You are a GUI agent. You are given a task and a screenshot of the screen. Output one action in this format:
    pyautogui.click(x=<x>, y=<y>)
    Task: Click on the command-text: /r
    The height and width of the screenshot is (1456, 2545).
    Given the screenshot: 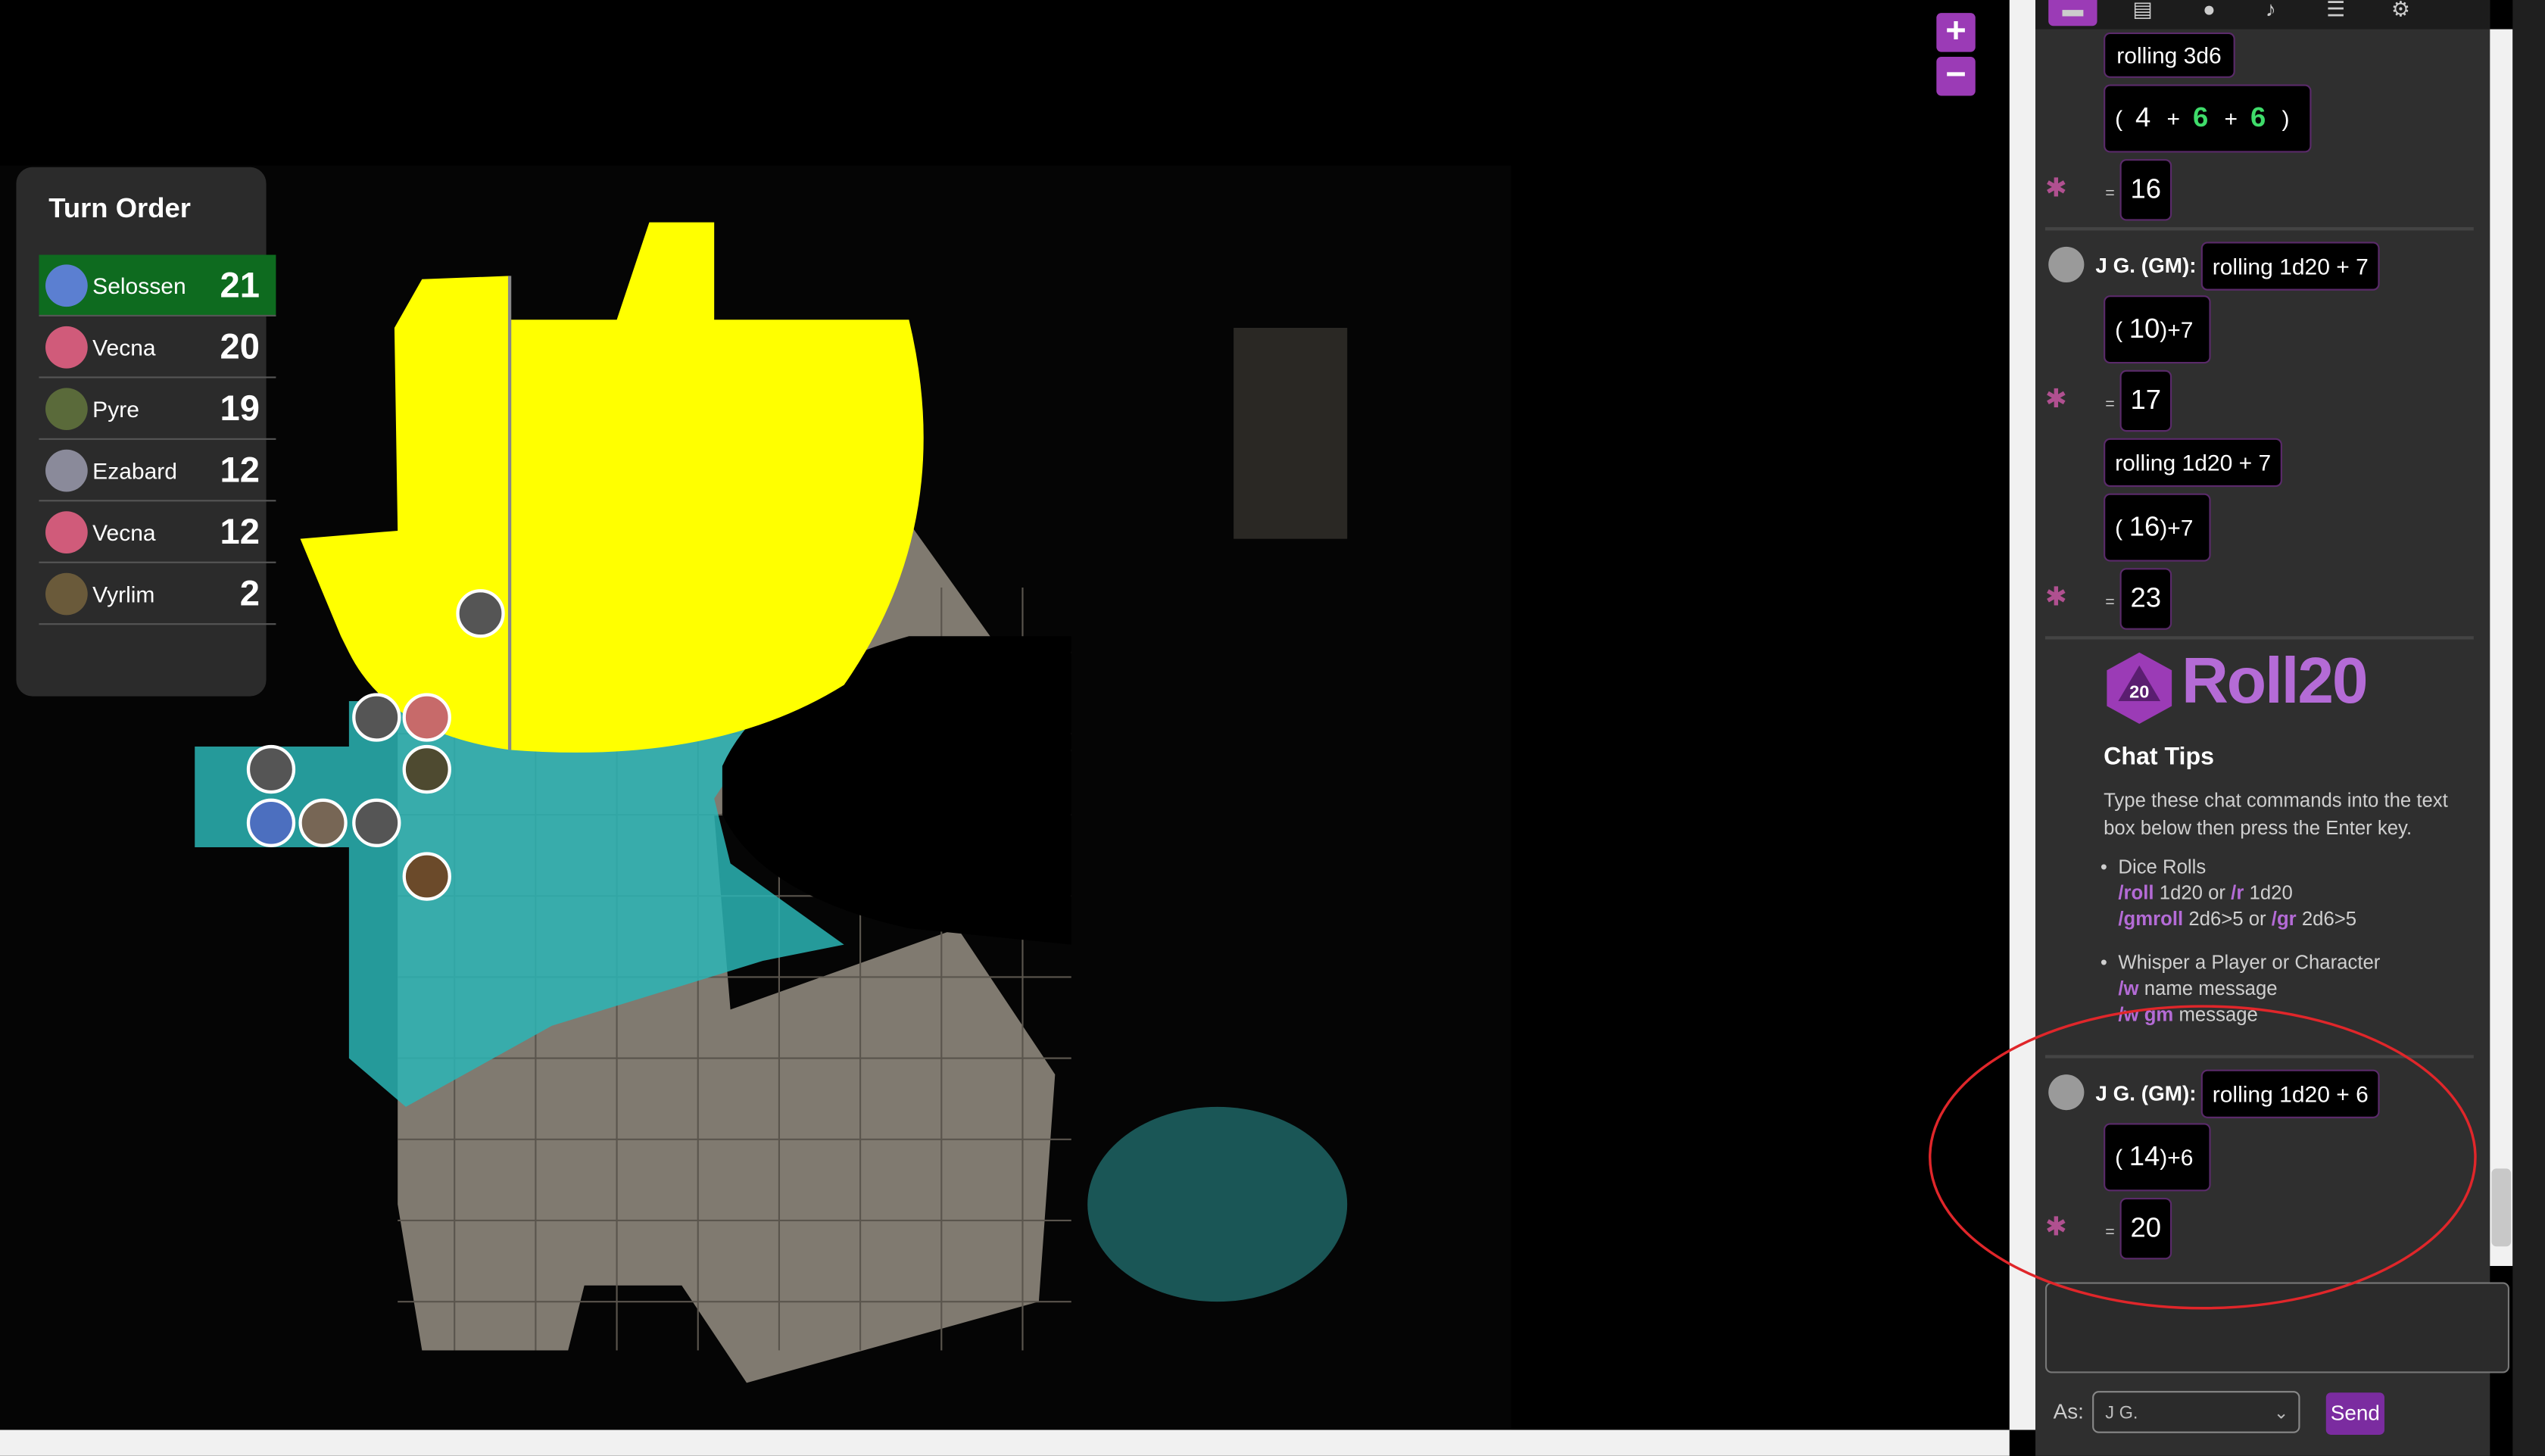 What is the action you would take?
    pyautogui.click(x=2237, y=892)
    